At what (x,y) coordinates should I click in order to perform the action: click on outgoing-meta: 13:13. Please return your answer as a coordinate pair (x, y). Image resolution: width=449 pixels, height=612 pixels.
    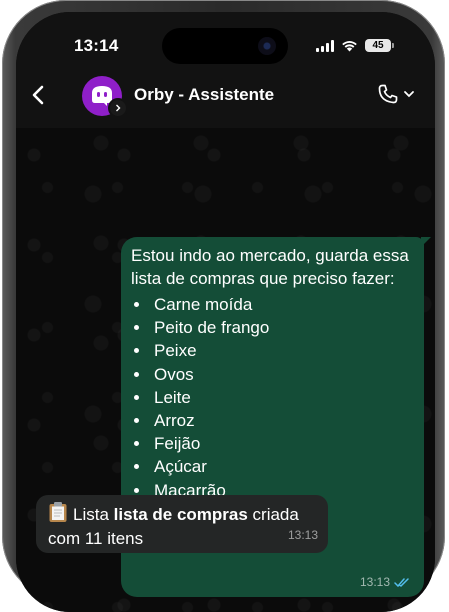
    Looking at the image, I should click on (385, 582).